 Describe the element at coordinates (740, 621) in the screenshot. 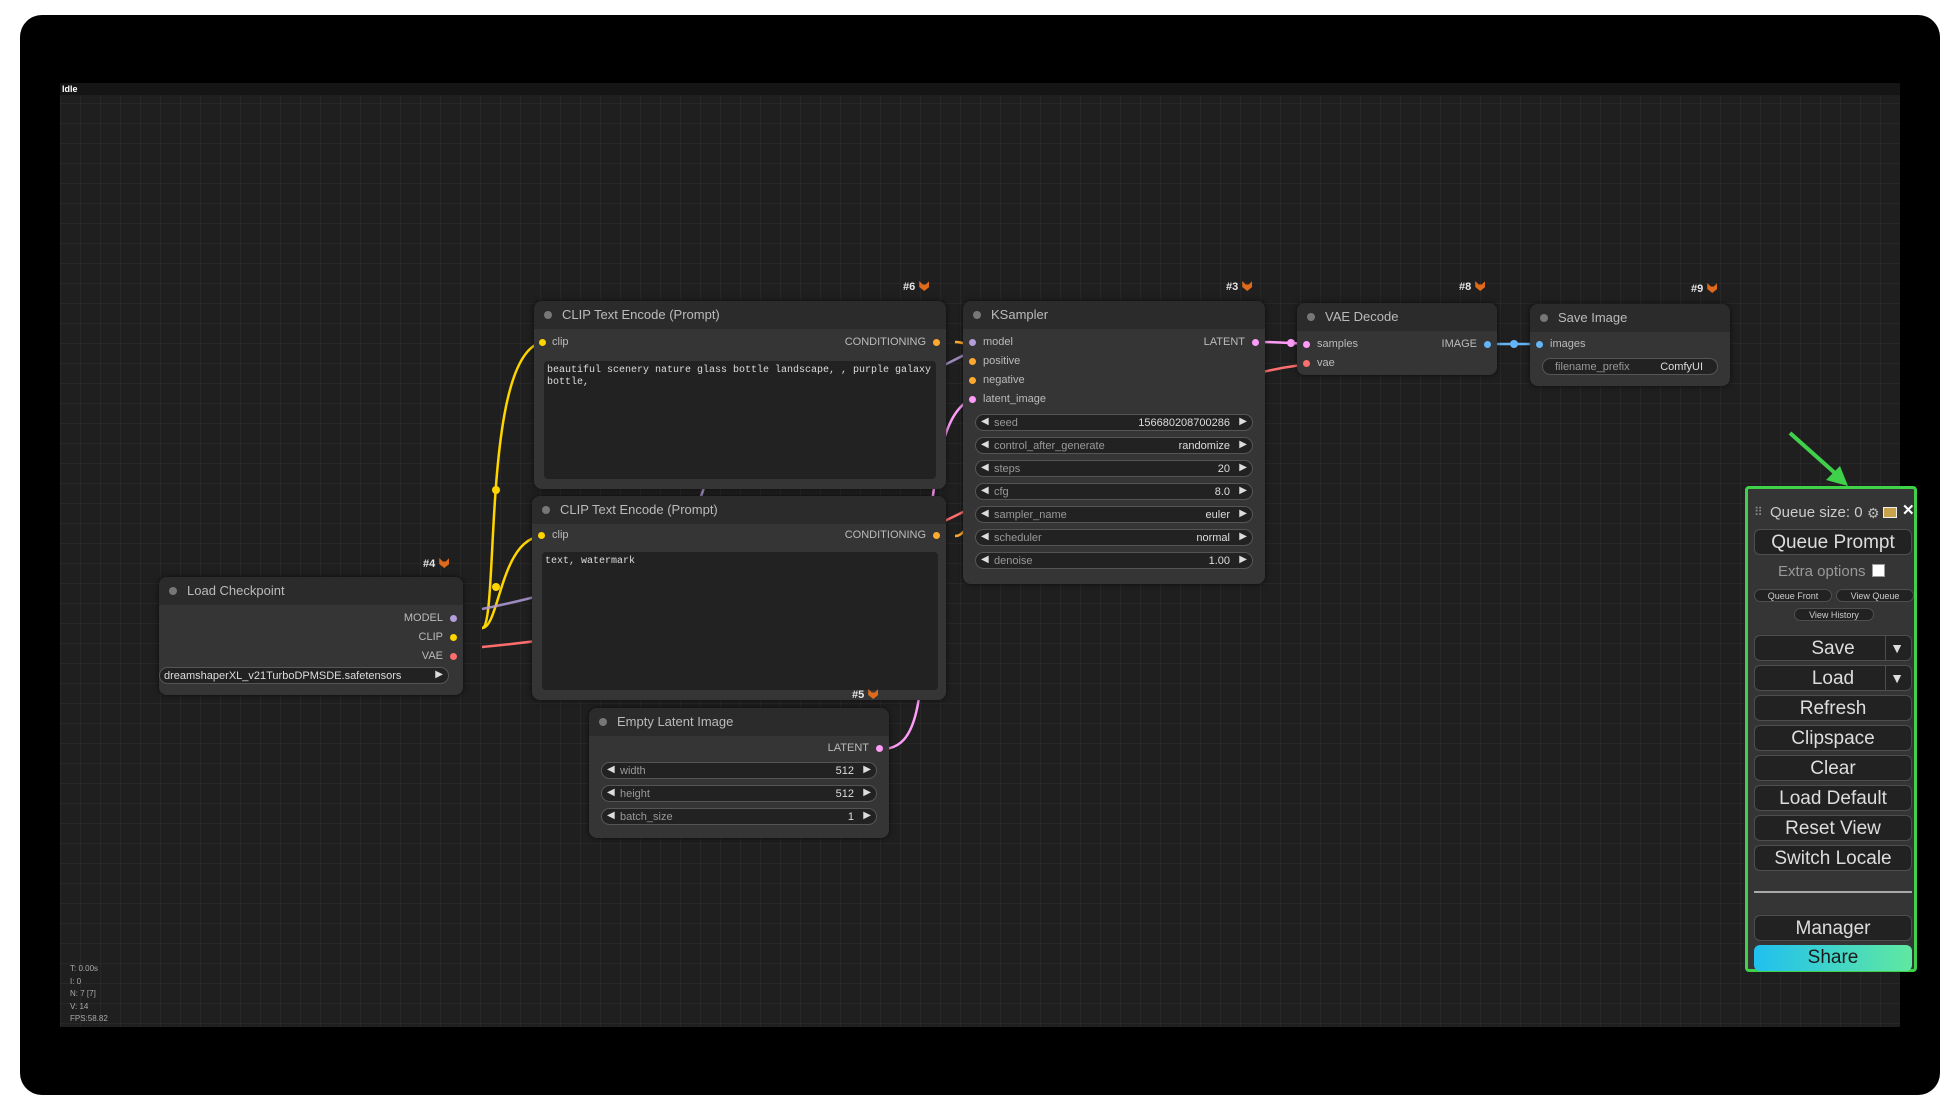

I see `prompt-textarea: text, watermark` at that location.